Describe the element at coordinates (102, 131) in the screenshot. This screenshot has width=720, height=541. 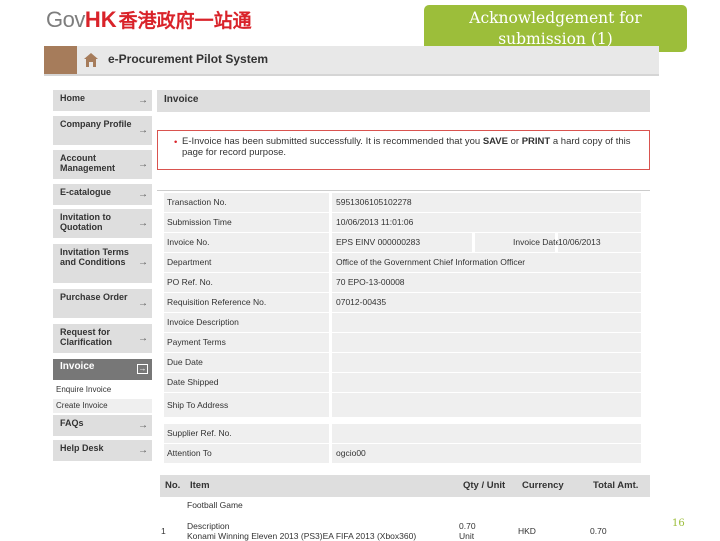
I see `sidebar-item-company-profile: Company Profile →` at that location.